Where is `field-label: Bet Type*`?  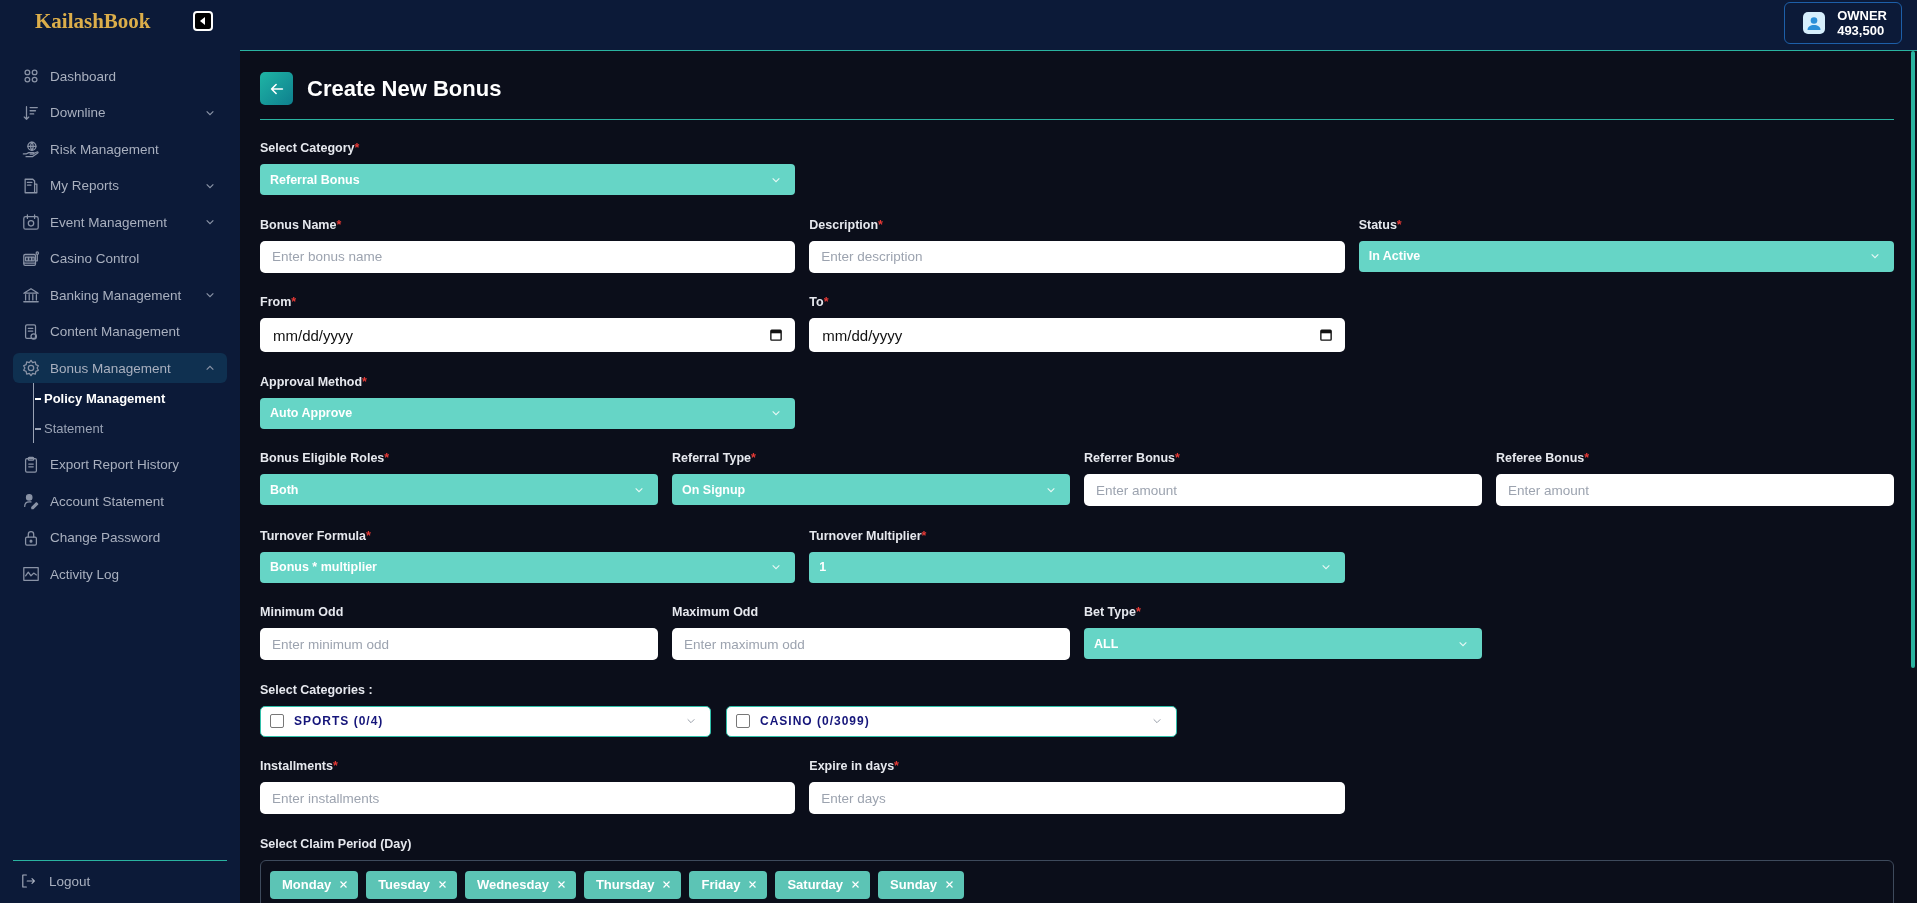
field-label: Bet Type* is located at coordinates (1112, 612).